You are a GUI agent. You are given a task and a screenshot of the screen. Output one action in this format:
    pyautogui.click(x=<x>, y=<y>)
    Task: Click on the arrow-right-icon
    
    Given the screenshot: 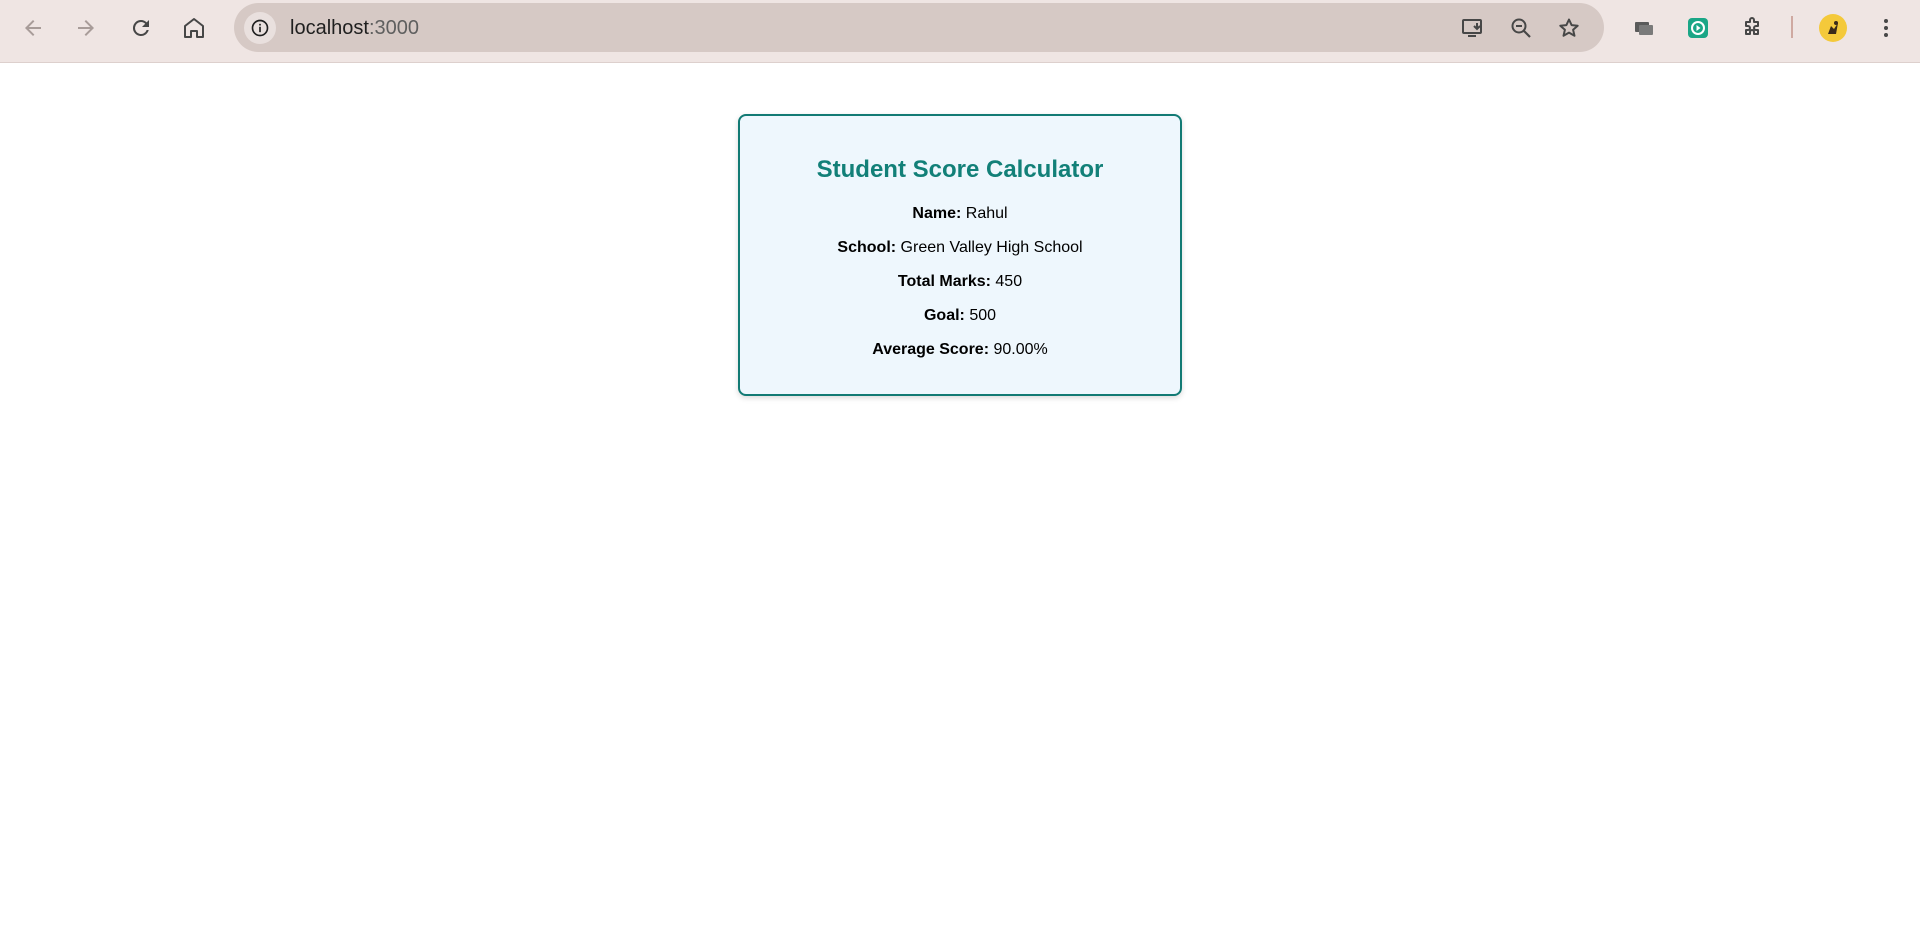 What is the action you would take?
    pyautogui.click(x=86, y=28)
    